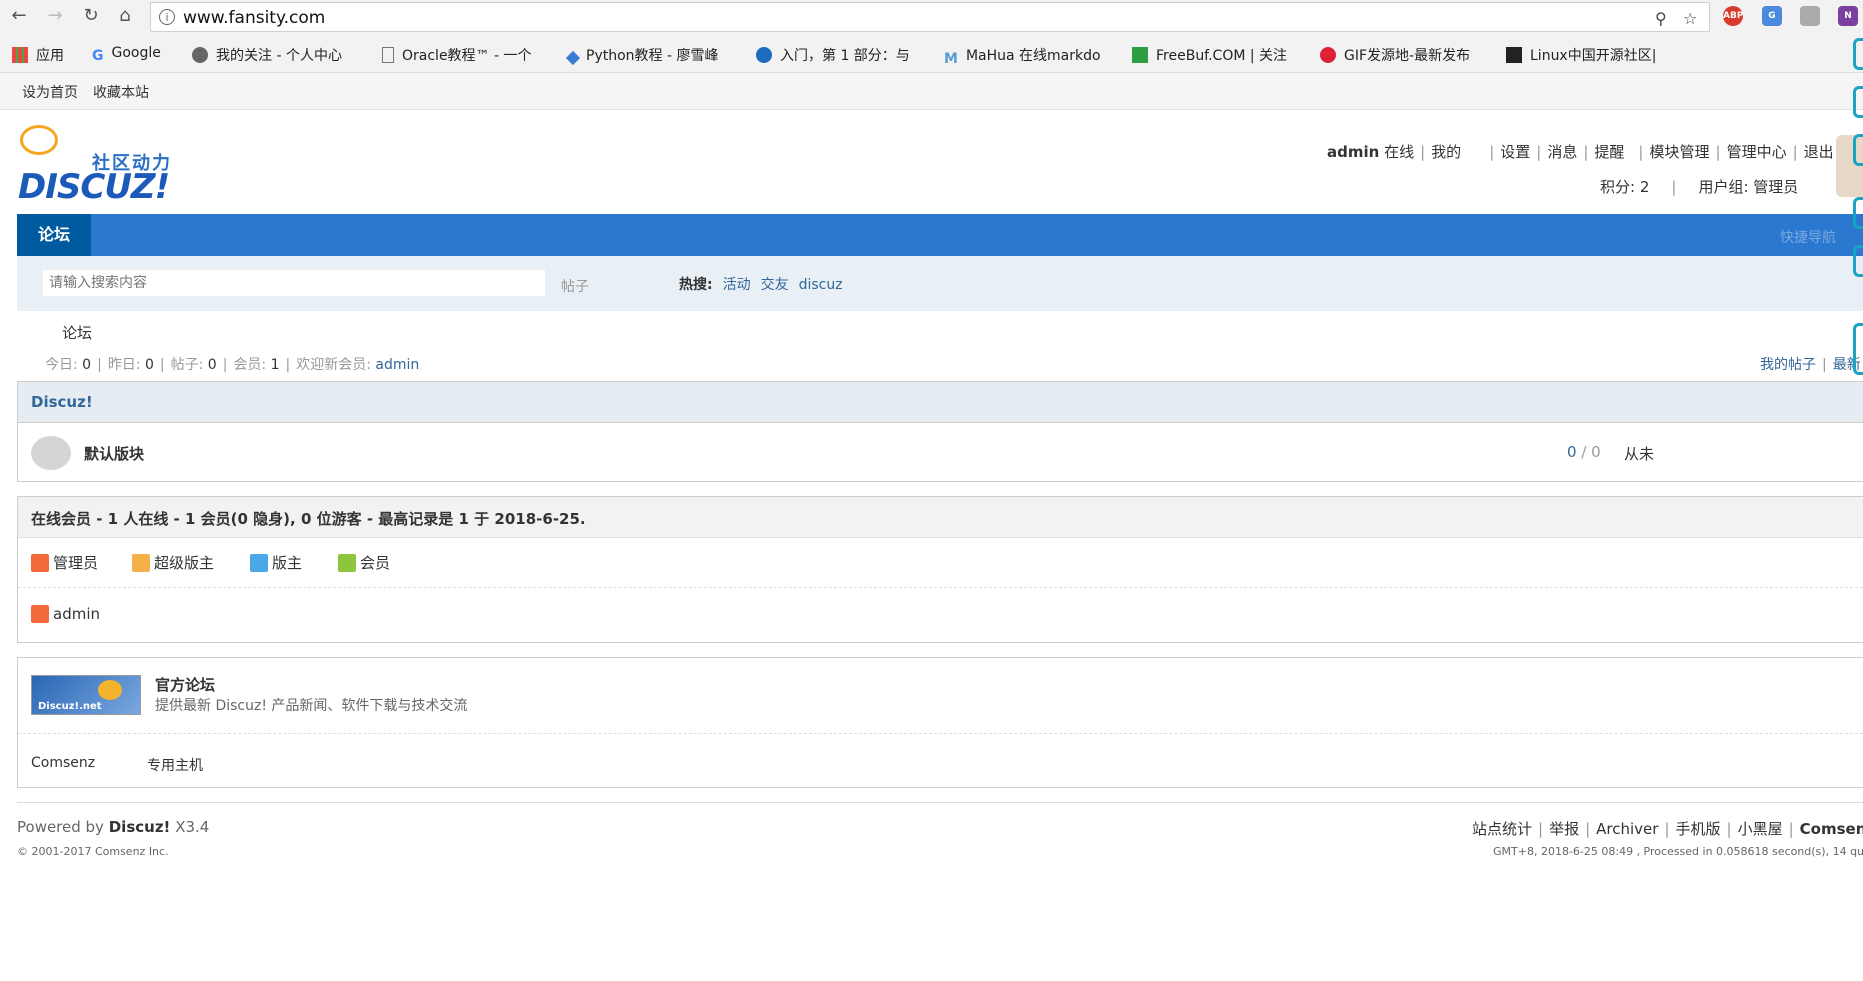 Image resolution: width=1863 pixels, height=981 pixels. Describe the element at coordinates (1760, 829) in the screenshot. I see `blacklist-link: 小黑屋` at that location.